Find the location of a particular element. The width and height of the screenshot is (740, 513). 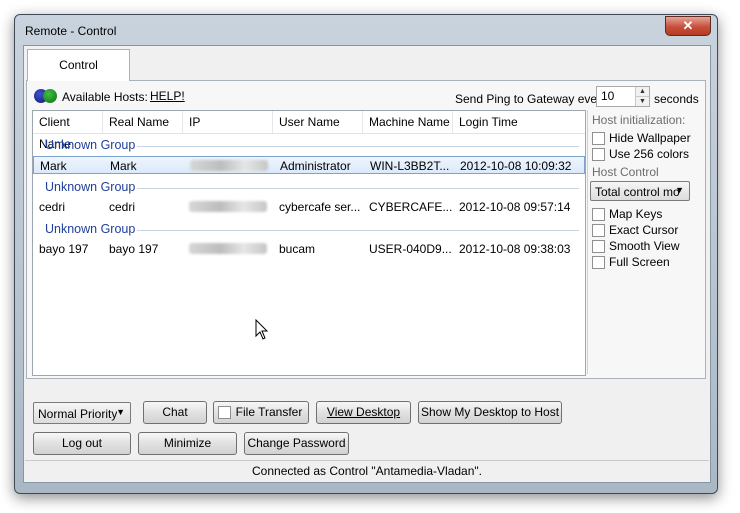

cell-user-name: bucam is located at coordinates (297, 249).